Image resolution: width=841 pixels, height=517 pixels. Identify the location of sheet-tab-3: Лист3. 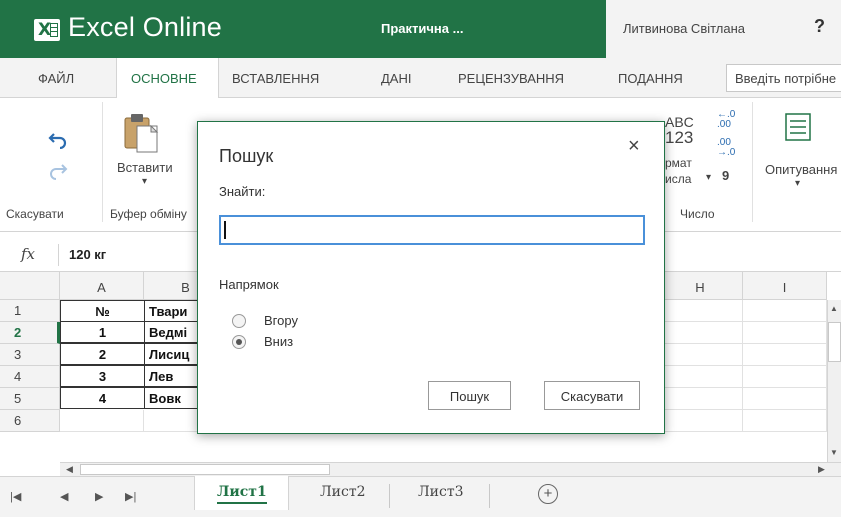
(441, 492).